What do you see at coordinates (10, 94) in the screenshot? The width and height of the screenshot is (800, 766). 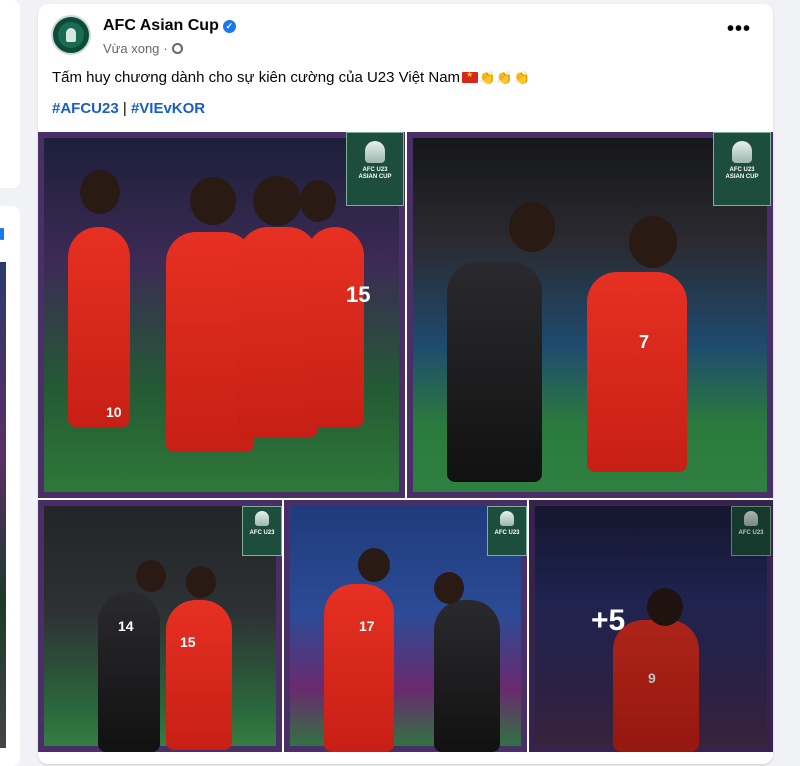 I see `left-sidebar-card` at bounding box center [10, 94].